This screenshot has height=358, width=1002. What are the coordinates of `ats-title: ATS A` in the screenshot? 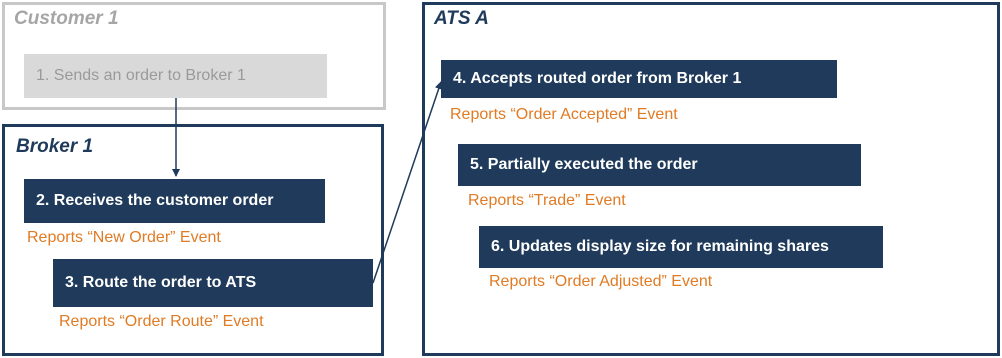 It's located at (461, 18).